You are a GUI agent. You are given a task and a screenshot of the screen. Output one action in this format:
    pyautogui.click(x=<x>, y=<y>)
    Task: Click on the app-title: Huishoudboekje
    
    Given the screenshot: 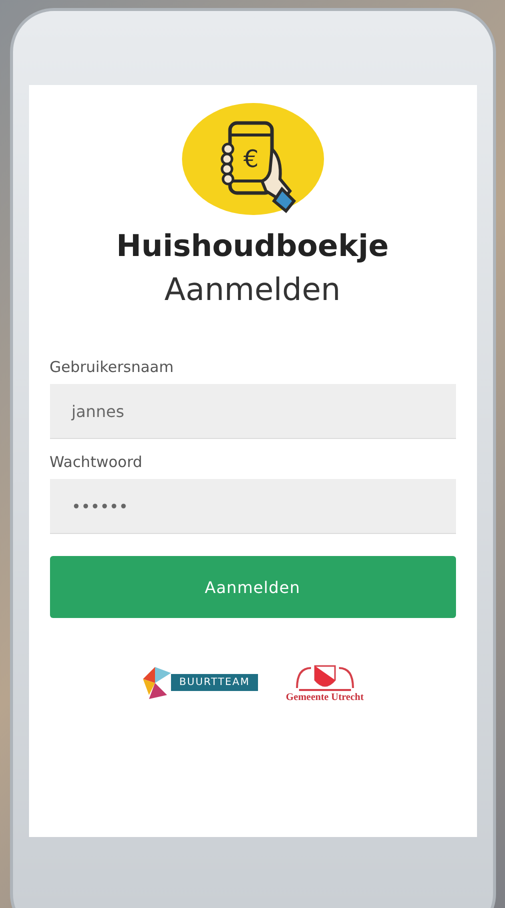 What is the action you would take?
    pyautogui.click(x=252, y=246)
    